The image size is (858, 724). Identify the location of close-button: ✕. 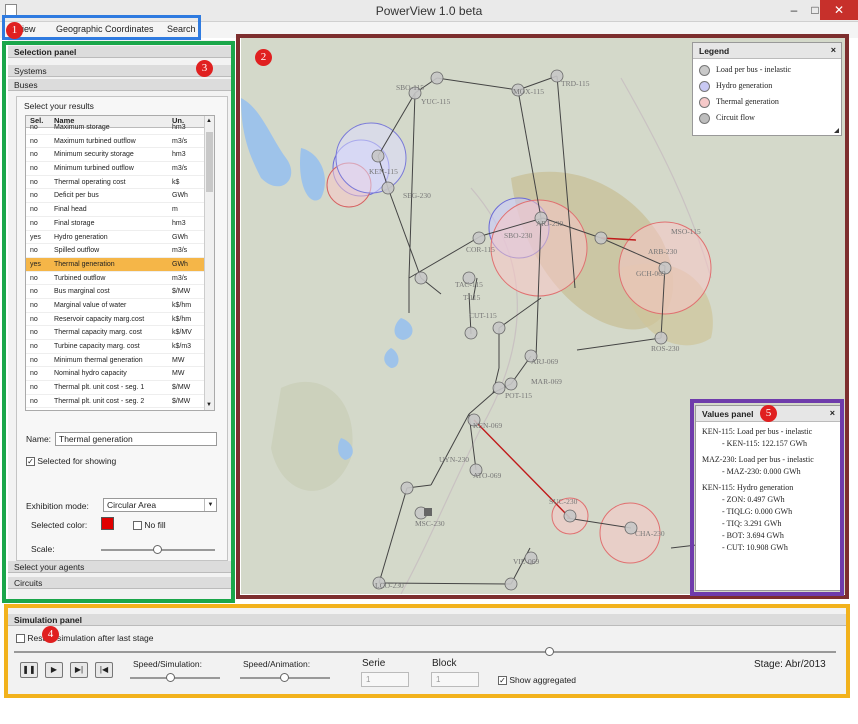
(839, 10).